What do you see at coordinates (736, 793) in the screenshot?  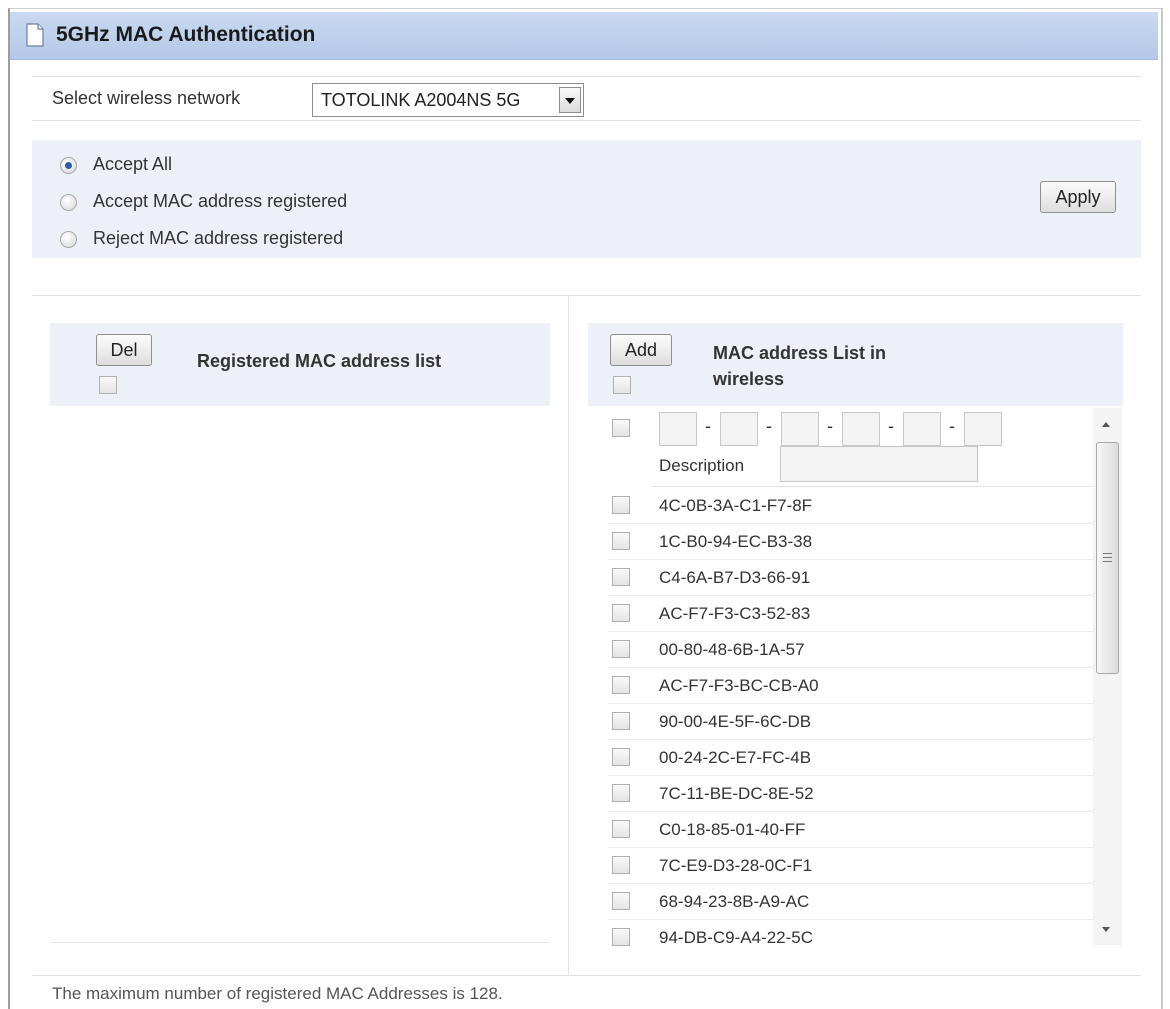 I see `mac-address: 7C-11-BE-DC-8E-52` at bounding box center [736, 793].